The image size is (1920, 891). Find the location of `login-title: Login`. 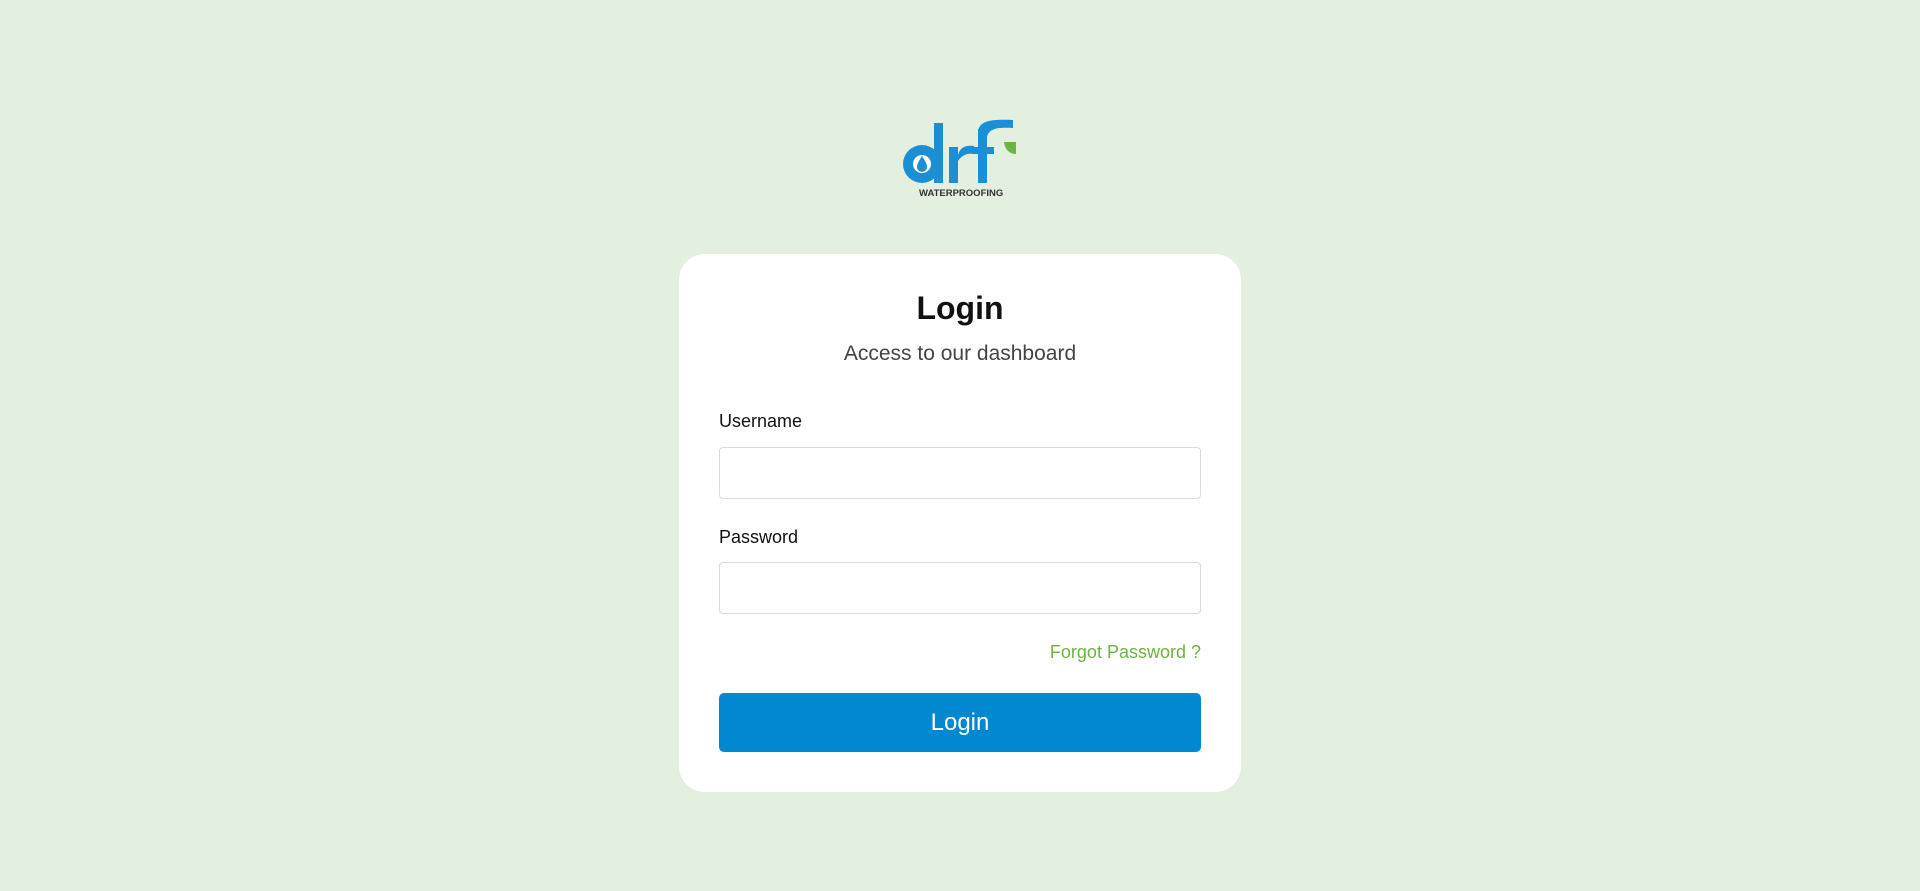

login-title: Login is located at coordinates (960, 308).